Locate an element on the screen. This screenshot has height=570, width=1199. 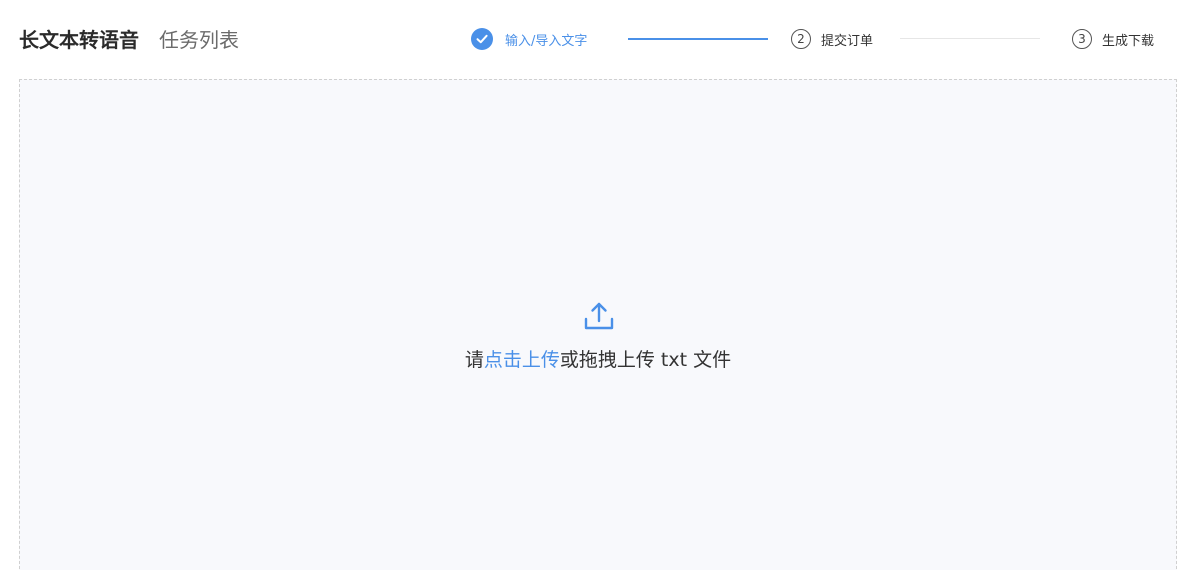
check-icon is located at coordinates (482, 39).